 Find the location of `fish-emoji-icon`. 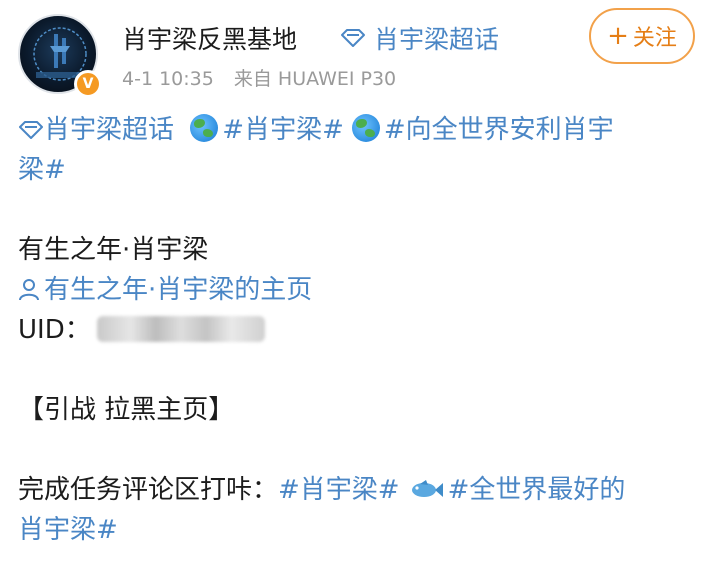

fish-emoji-icon is located at coordinates (427, 488).